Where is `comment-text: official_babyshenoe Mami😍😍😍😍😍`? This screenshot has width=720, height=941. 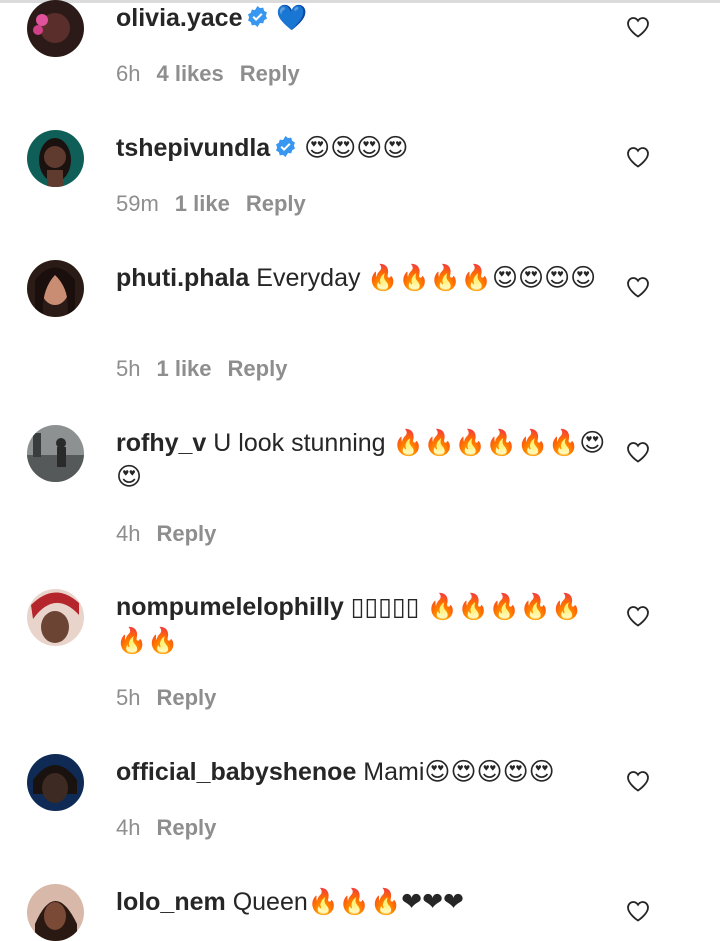
comment-text: official_babyshenoe Mami😍😍😍😍😍 is located at coordinates (361, 772).